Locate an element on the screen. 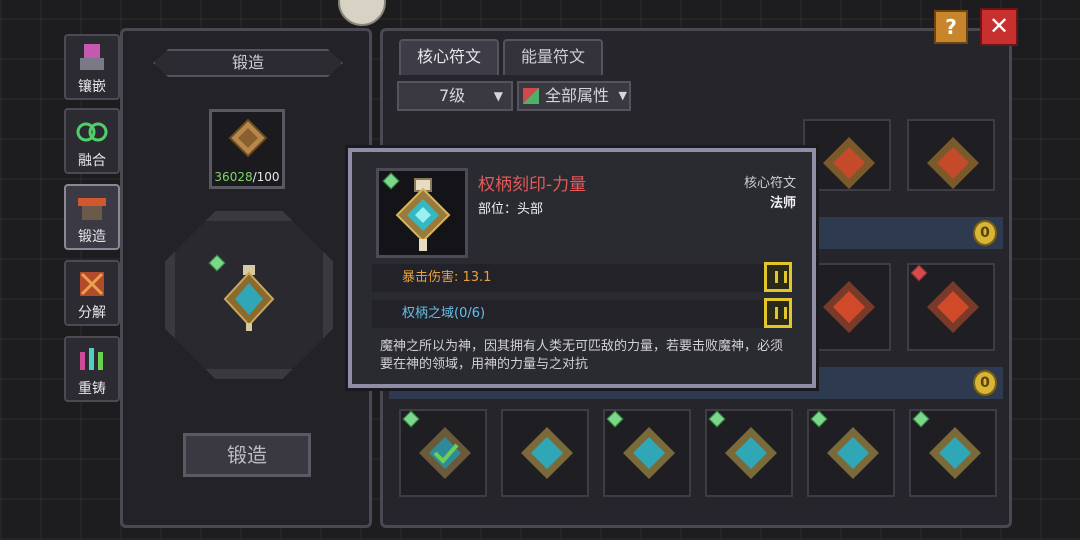  nav-fuse: 融合 is located at coordinates (92, 141).